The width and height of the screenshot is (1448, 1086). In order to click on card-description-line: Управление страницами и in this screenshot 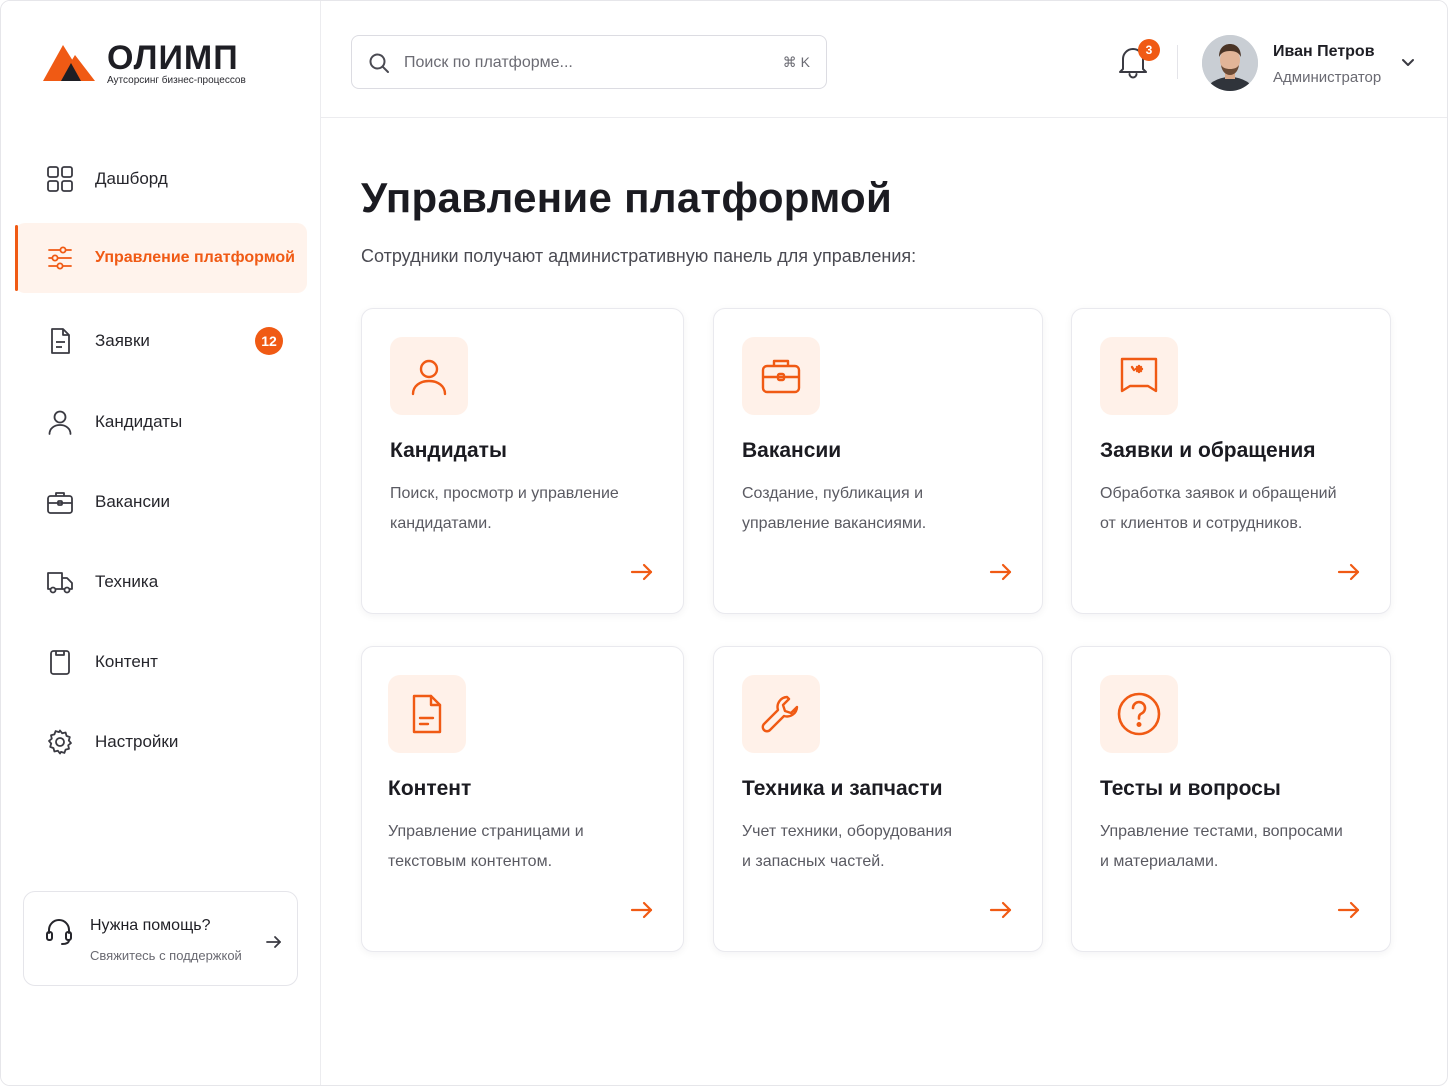, I will do `click(486, 831)`.